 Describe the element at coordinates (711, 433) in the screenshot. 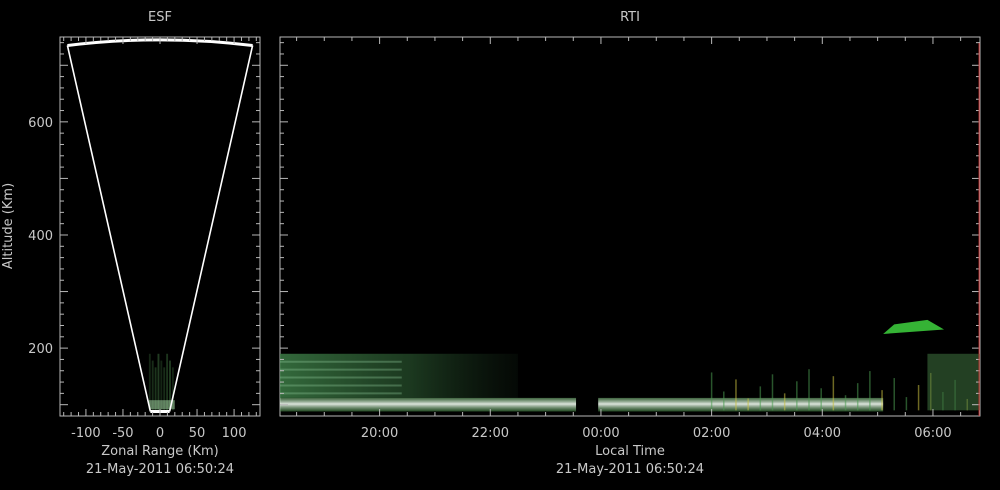

I see `rti-x-tick-label: 02:00` at that location.